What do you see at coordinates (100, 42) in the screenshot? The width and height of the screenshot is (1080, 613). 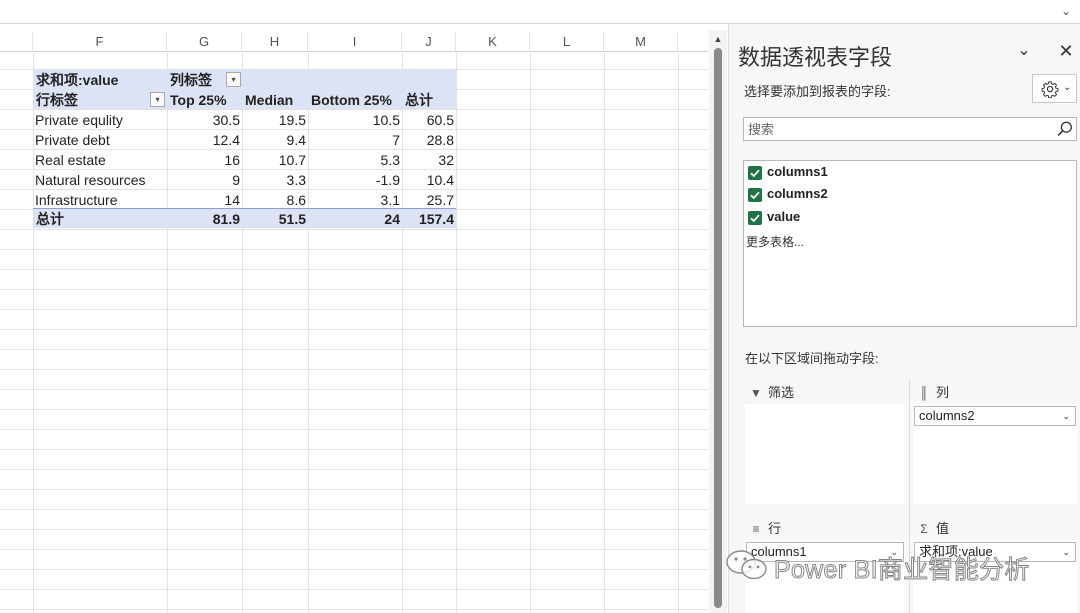 I see `column-header-f: F` at bounding box center [100, 42].